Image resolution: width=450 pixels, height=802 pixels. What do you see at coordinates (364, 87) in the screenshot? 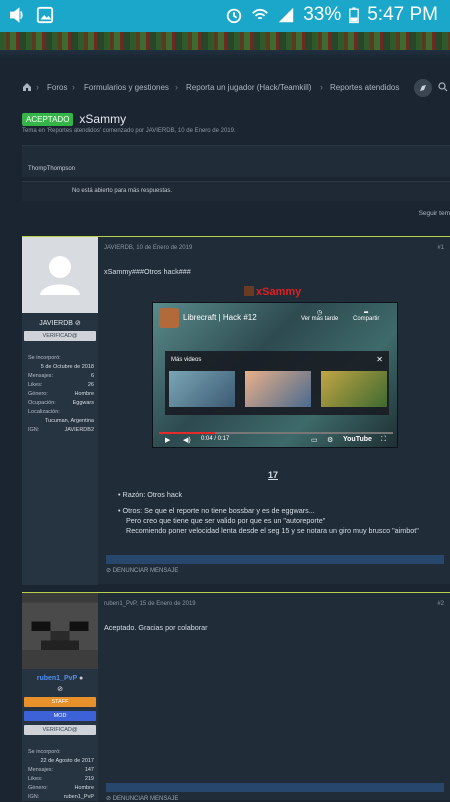
I see `breadcrumb-item: Reportes atendidos` at bounding box center [364, 87].